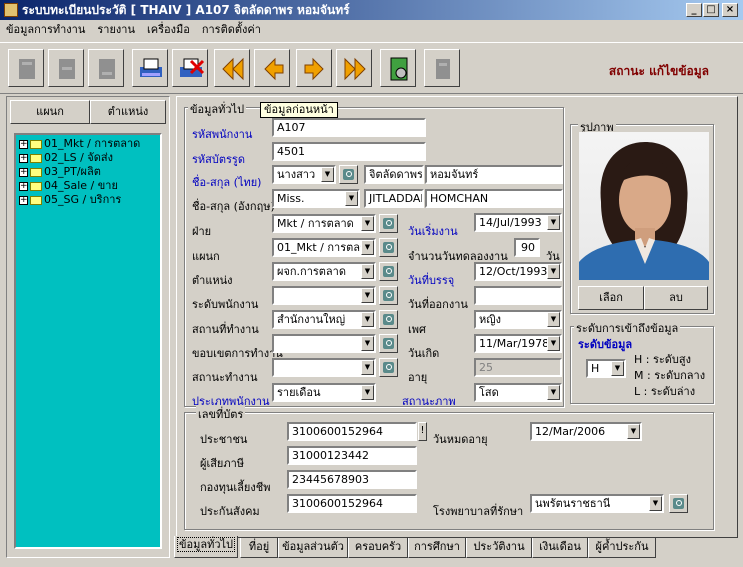 The width and height of the screenshot is (743, 567). What do you see at coordinates (388, 271) in the screenshot?
I see `position-search-button` at bounding box center [388, 271].